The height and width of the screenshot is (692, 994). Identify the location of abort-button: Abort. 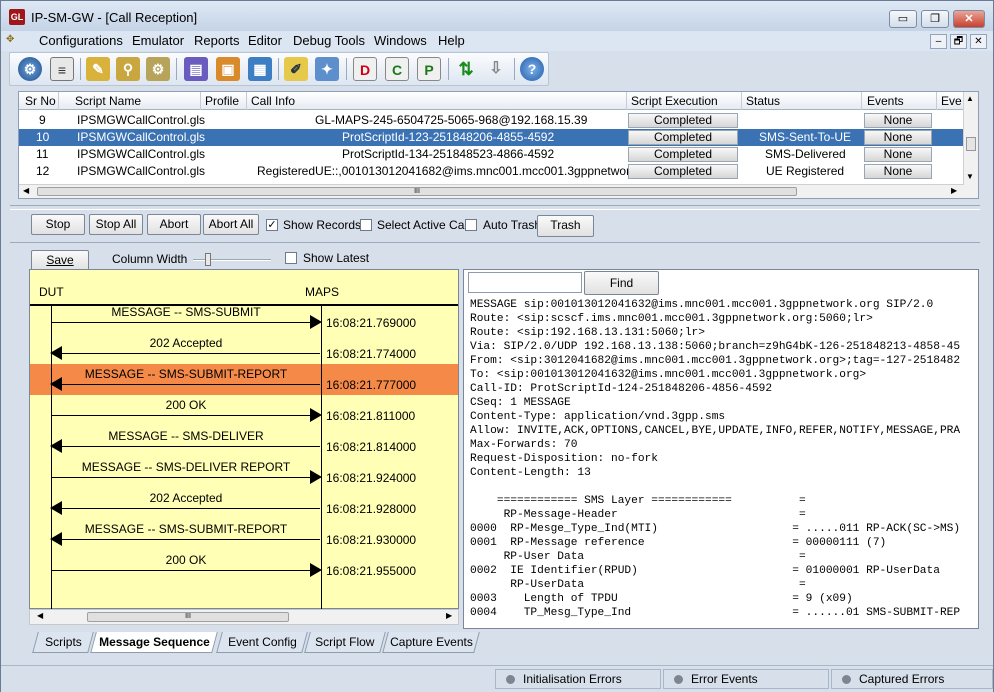
(174, 224).